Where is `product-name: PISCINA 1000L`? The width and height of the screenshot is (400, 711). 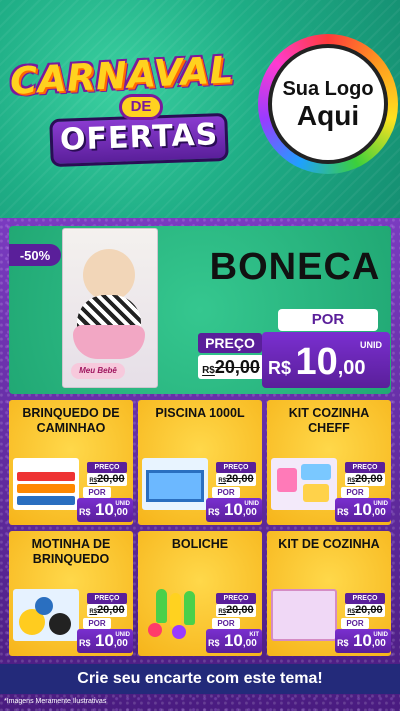 product-name: PISCINA 1000L is located at coordinates (200, 413).